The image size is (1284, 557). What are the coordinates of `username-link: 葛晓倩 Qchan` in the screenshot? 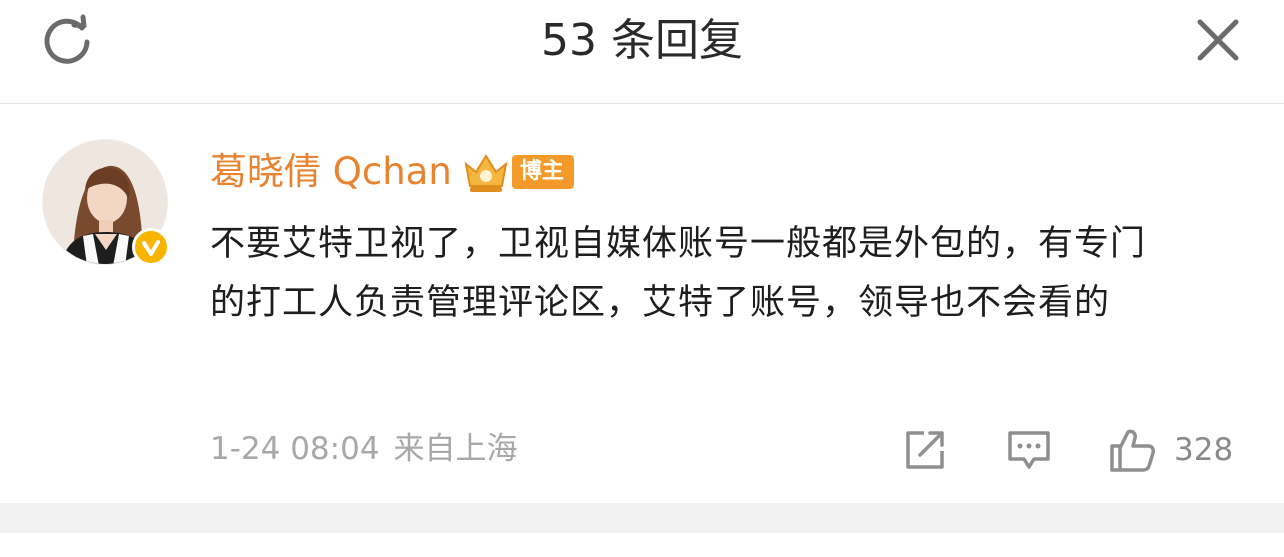 It's located at (331, 172).